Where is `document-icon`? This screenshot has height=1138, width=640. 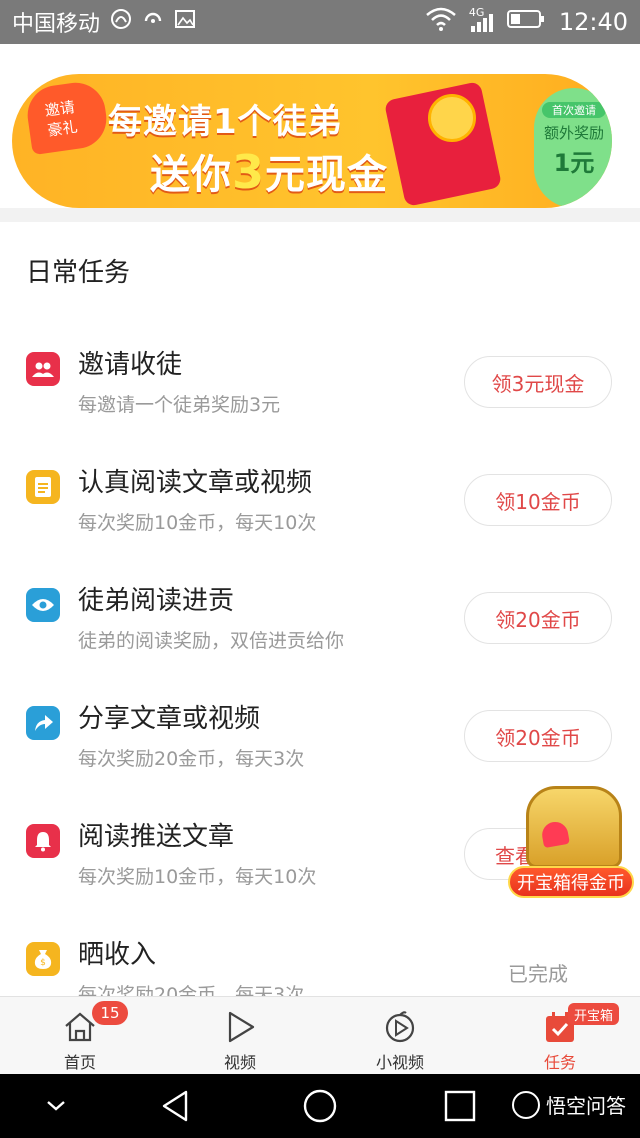
document-icon is located at coordinates (43, 487).